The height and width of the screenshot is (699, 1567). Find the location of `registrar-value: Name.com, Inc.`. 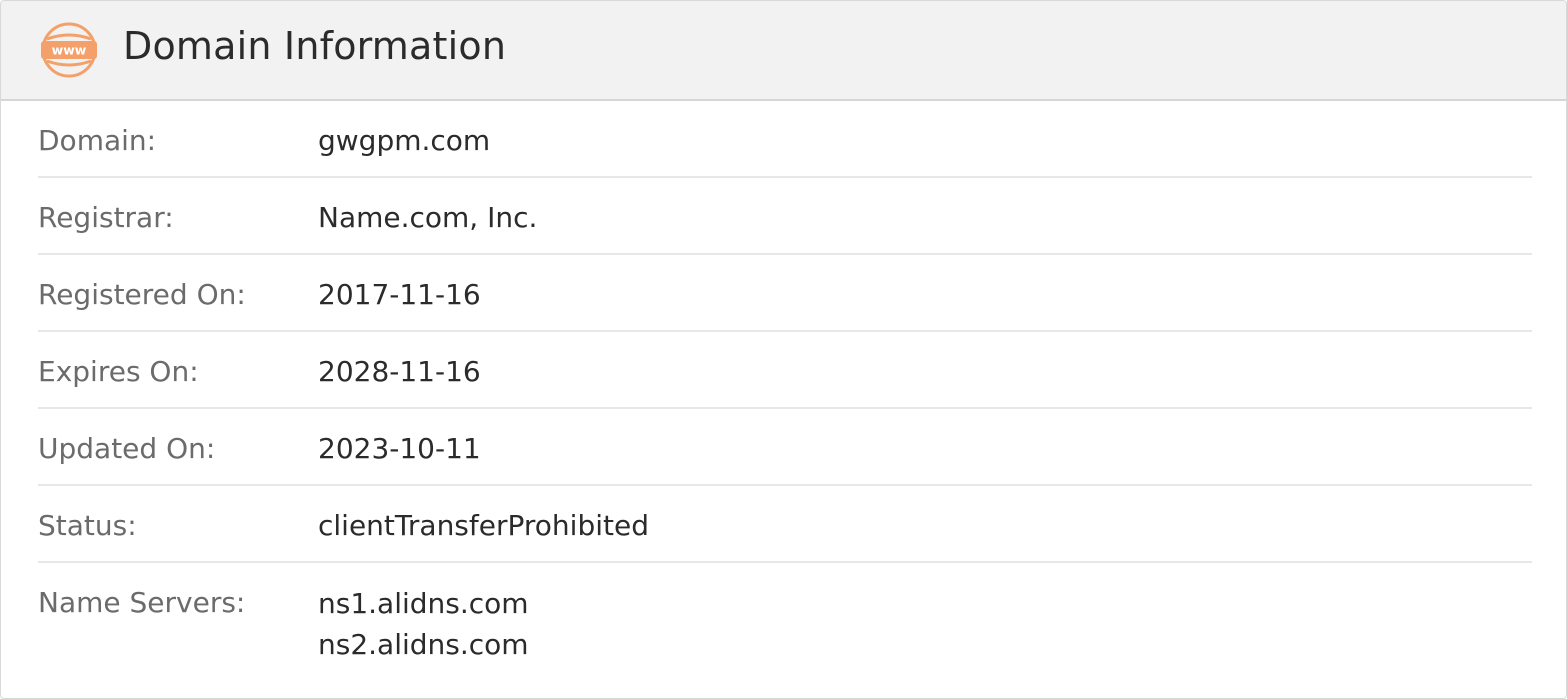

registrar-value: Name.com, Inc. is located at coordinates (428, 217).